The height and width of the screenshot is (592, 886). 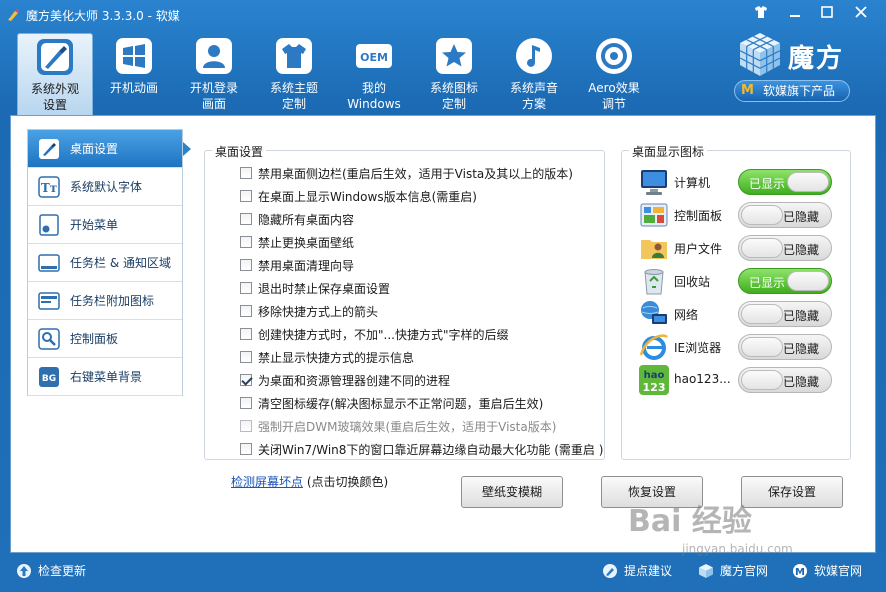 What do you see at coordinates (55, 57) in the screenshot?
I see `palette-brush-icon` at bounding box center [55, 57].